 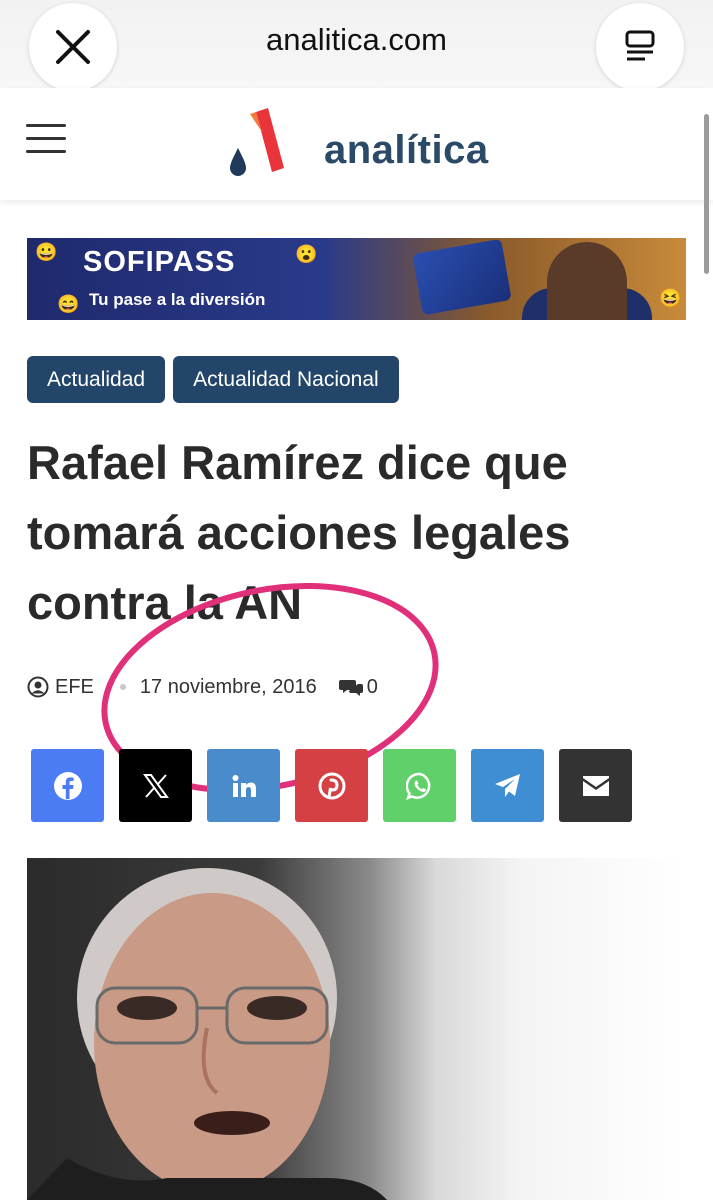 I want to click on category-tags: Actualidad Actualidad Nacional, so click(x=213, y=379).